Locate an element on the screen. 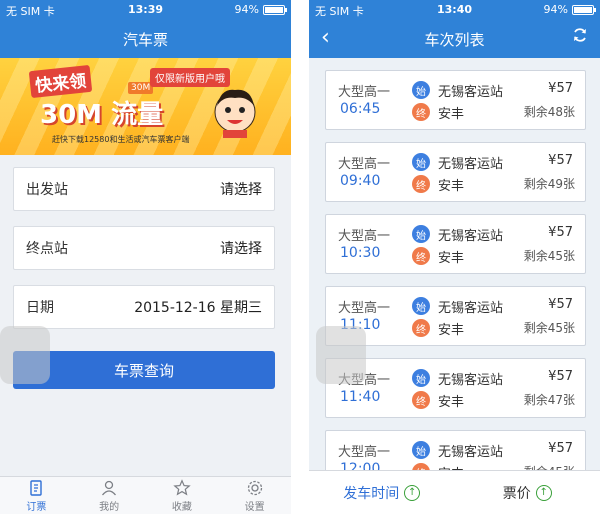 The height and width of the screenshot is (514, 600). tab-label: 设置 is located at coordinates (254, 507).